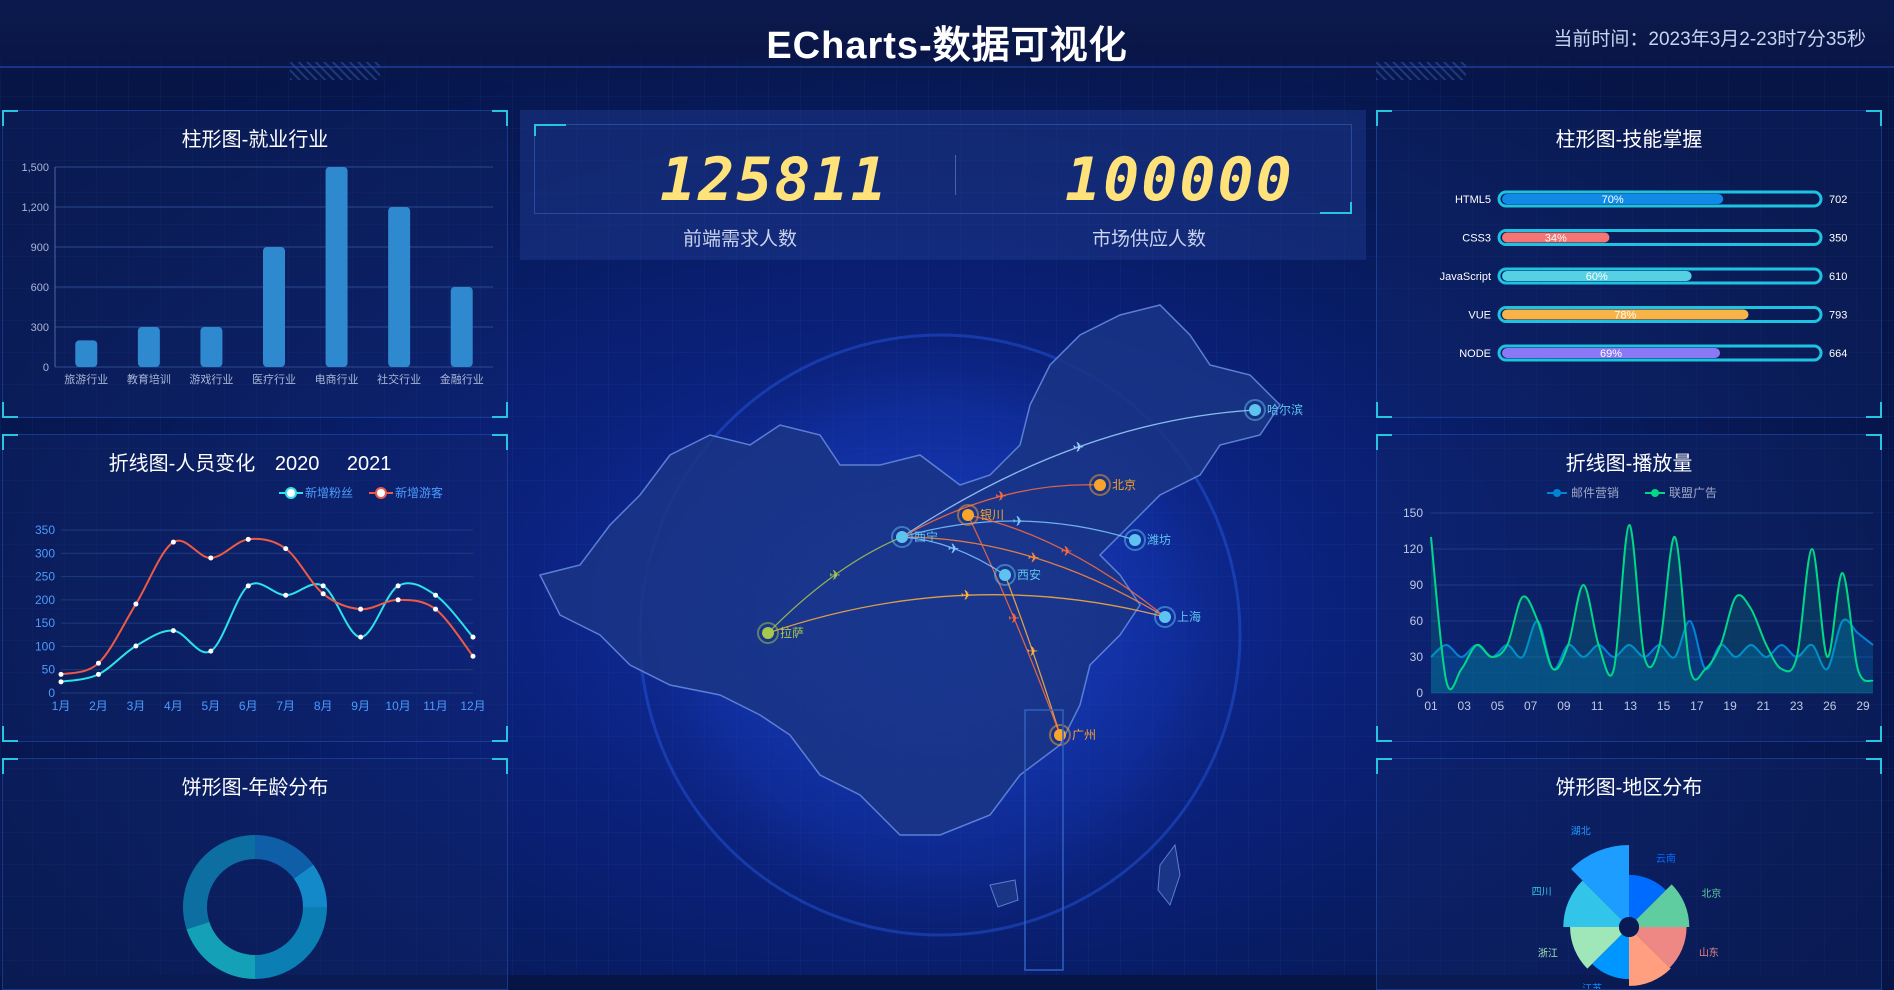 This screenshot has width=1894, height=990. What do you see at coordinates (1625, 316) in the screenshot?
I see `skill-percent: 78%` at bounding box center [1625, 316].